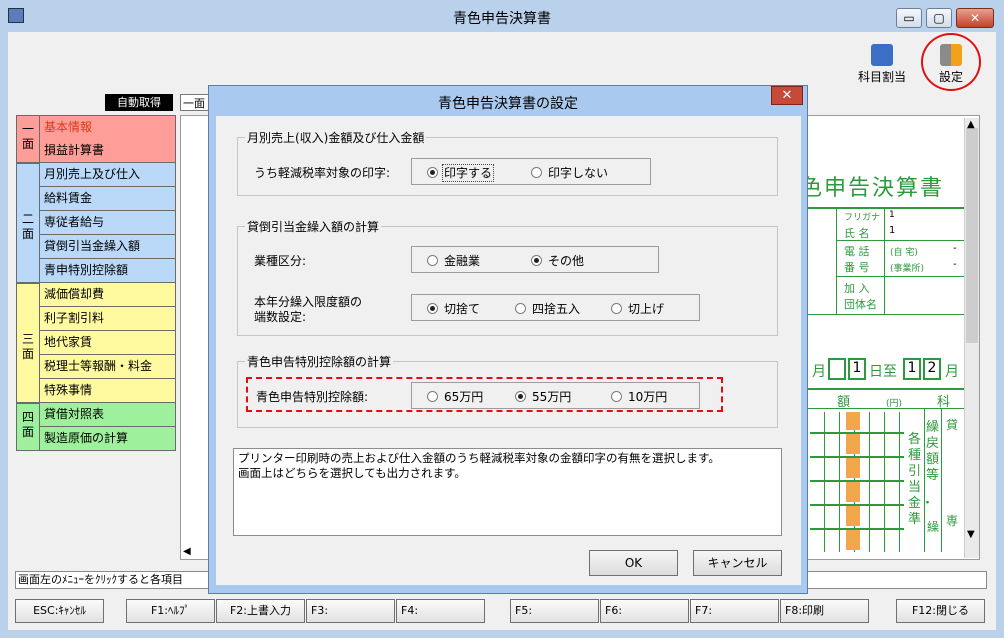 The image size is (1004, 638). Describe the element at coordinates (108, 367) in the screenshot. I see `nav-item-tax-accountant-fee: 税理士等報酬・料金` at that location.